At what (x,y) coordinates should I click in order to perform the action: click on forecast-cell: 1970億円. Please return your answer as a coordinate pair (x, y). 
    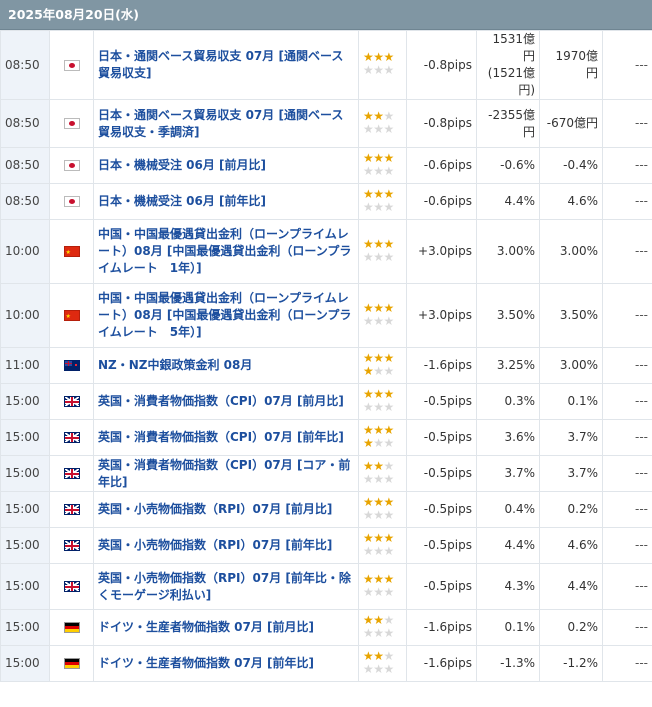
    Looking at the image, I should click on (571, 65).